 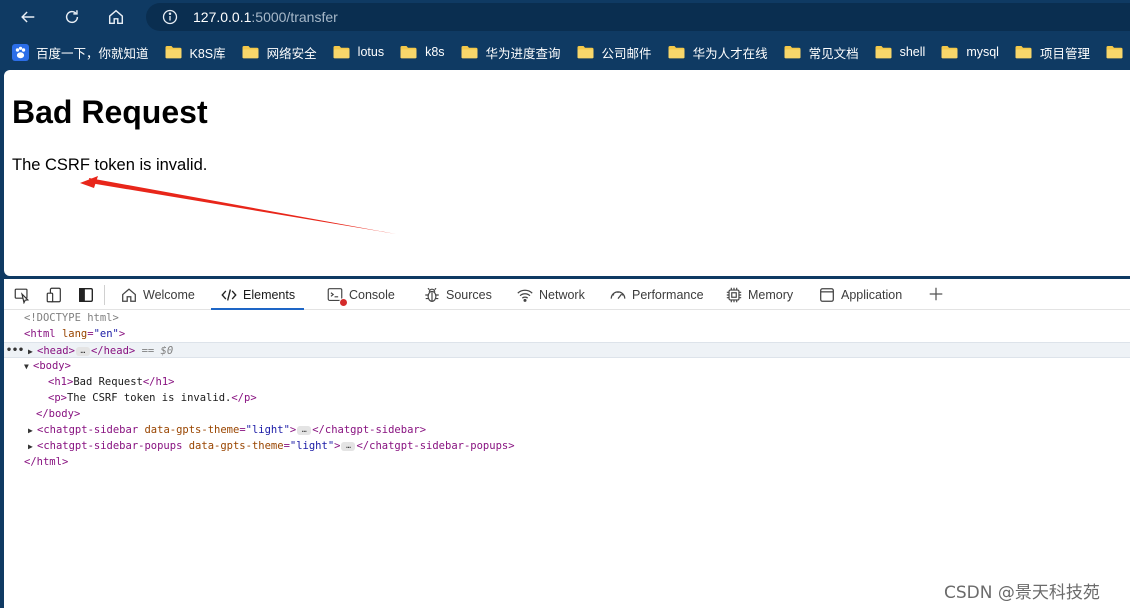 I want to click on device-emulation-button, so click(x=54, y=295).